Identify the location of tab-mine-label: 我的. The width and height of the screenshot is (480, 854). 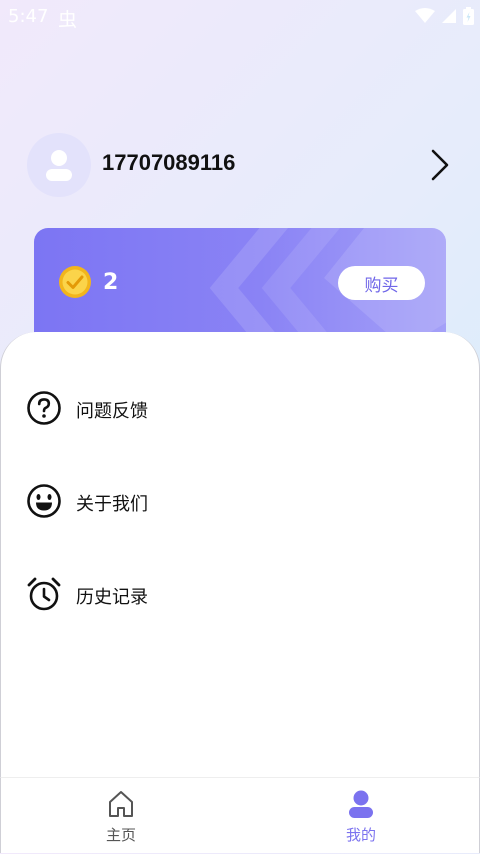
(360, 835).